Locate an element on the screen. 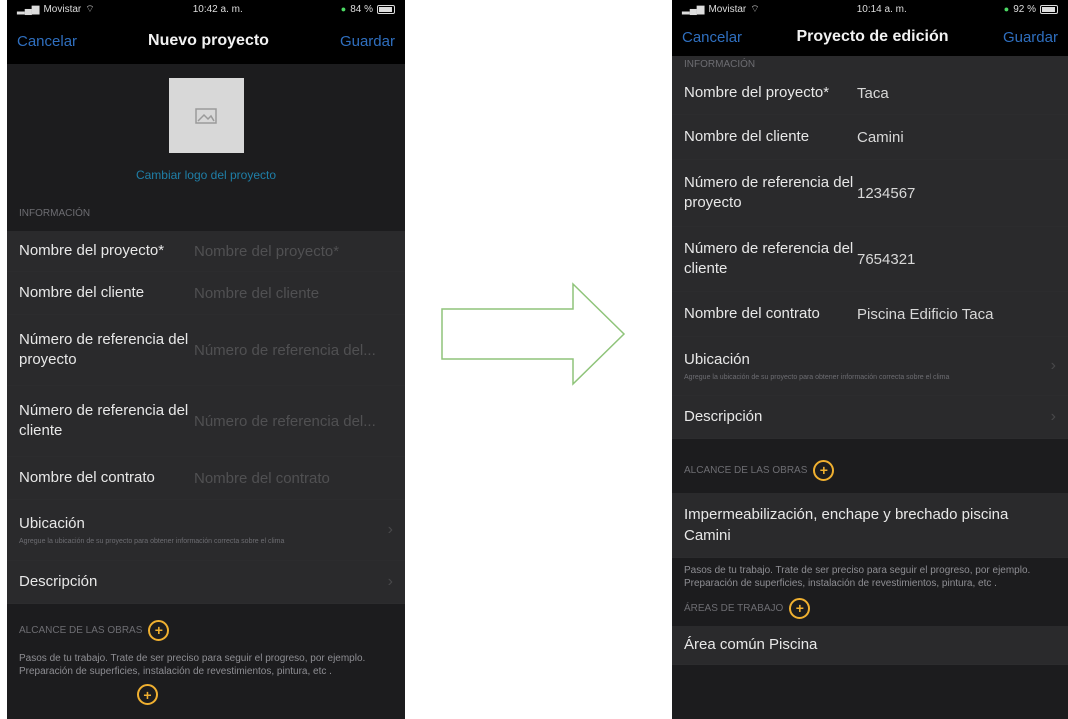  status-bar: ▂▄▆ Movistar ⌔ 10:14 a. m. ● 92 % is located at coordinates (870, 9).